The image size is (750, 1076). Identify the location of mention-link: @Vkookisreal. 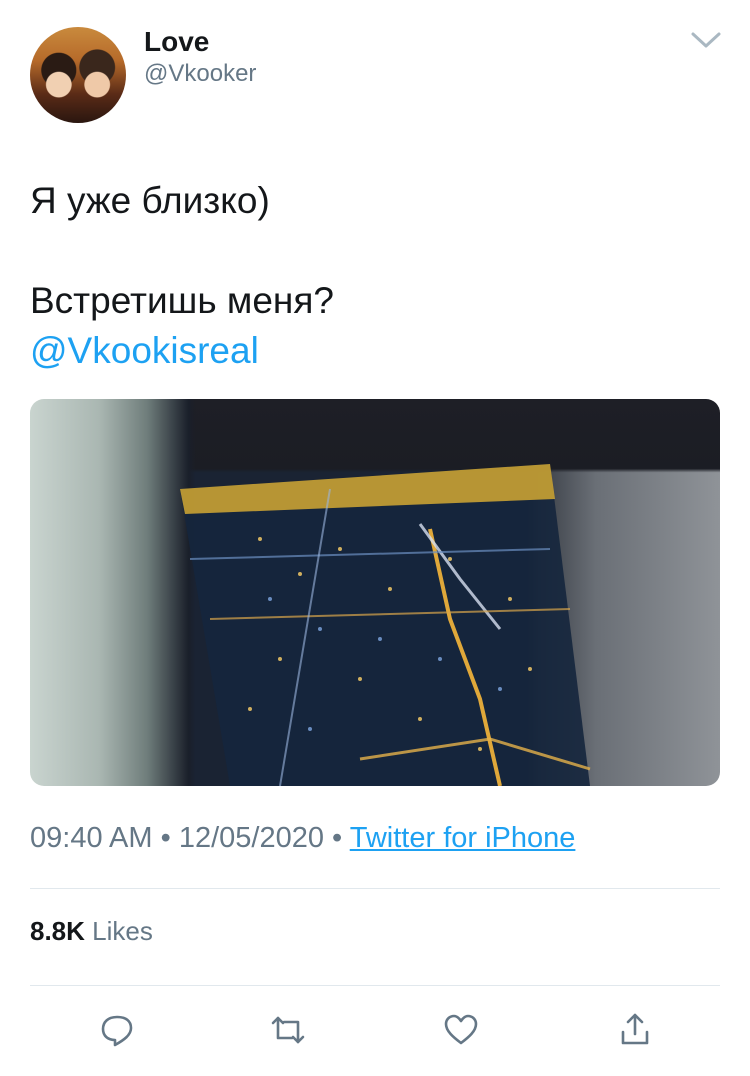
(375, 351).